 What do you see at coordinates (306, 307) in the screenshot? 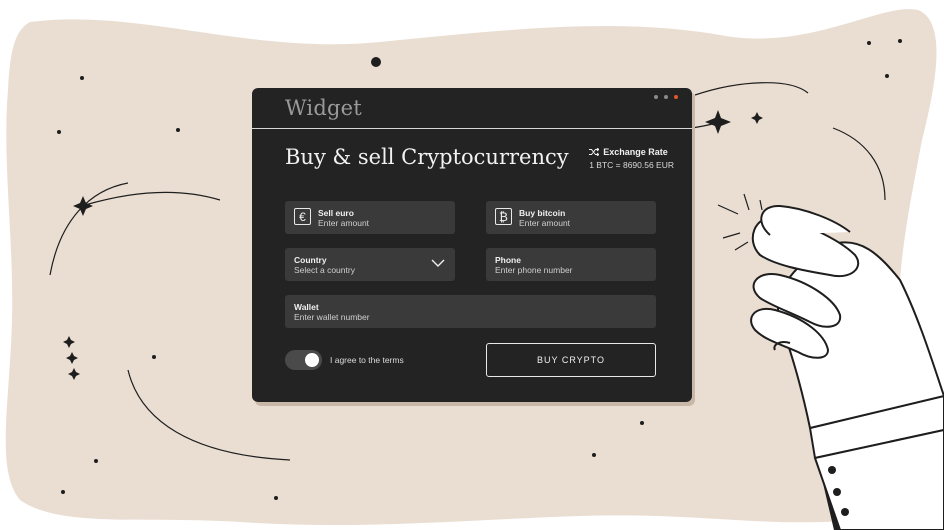
I see `wallet-label: Wallet` at bounding box center [306, 307].